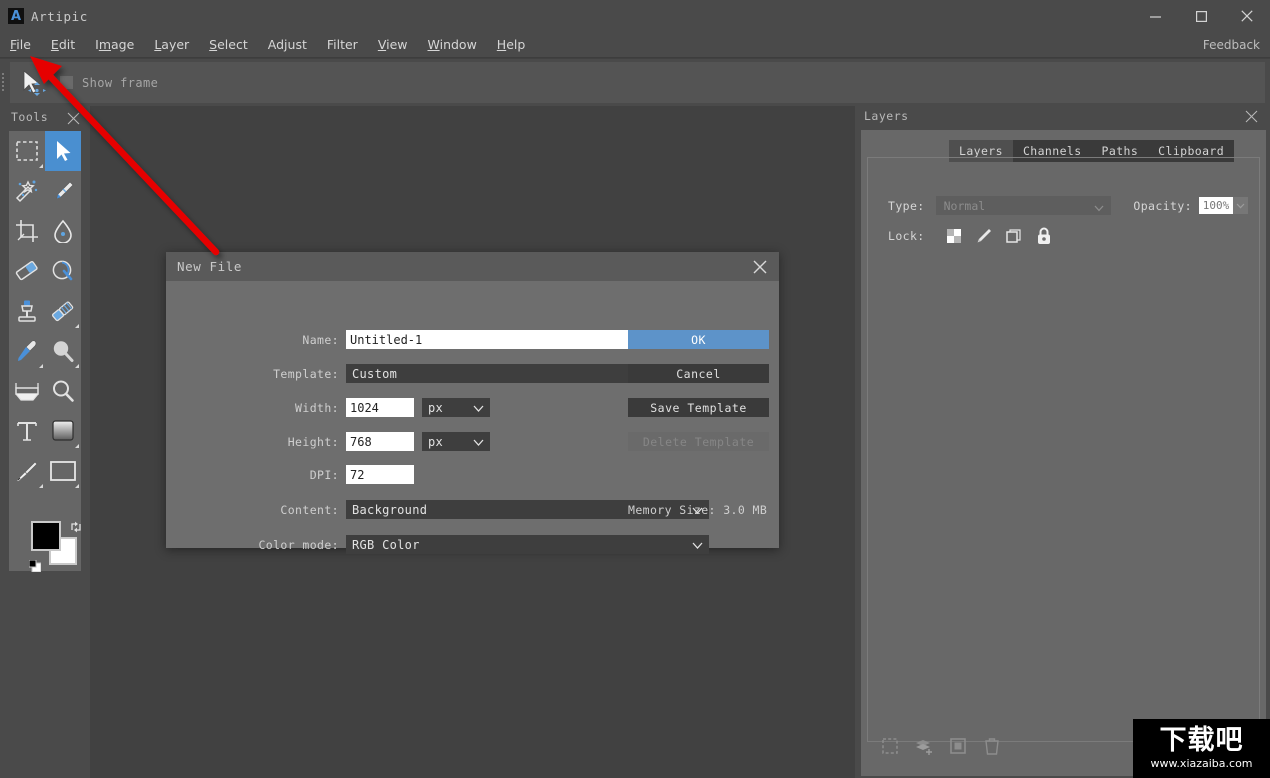 The height and width of the screenshot is (778, 1270). I want to click on width-unit-value: px, so click(436, 407).